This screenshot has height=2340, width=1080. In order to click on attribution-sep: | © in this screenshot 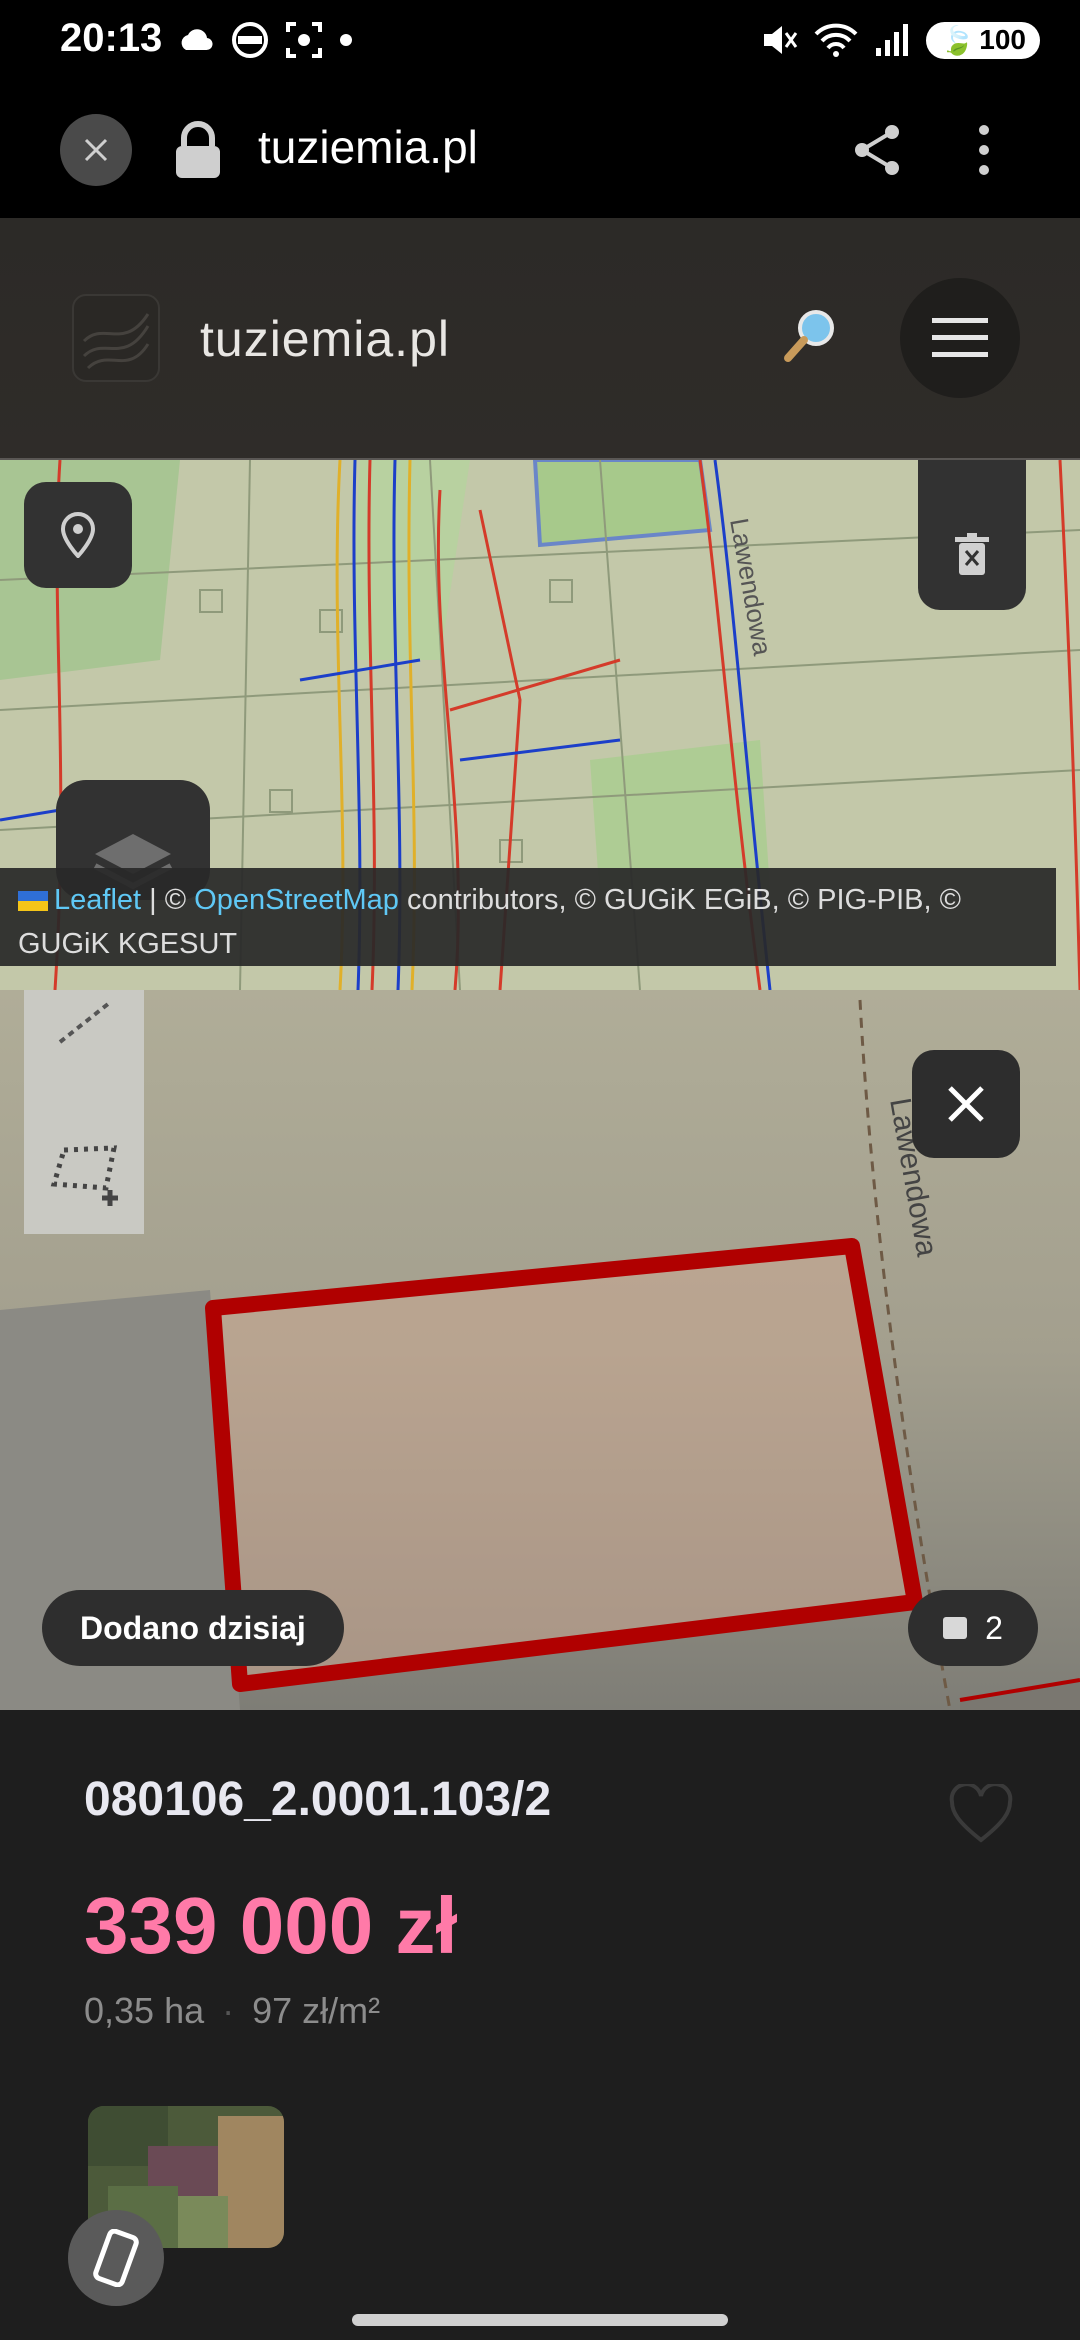, I will do `click(168, 900)`.